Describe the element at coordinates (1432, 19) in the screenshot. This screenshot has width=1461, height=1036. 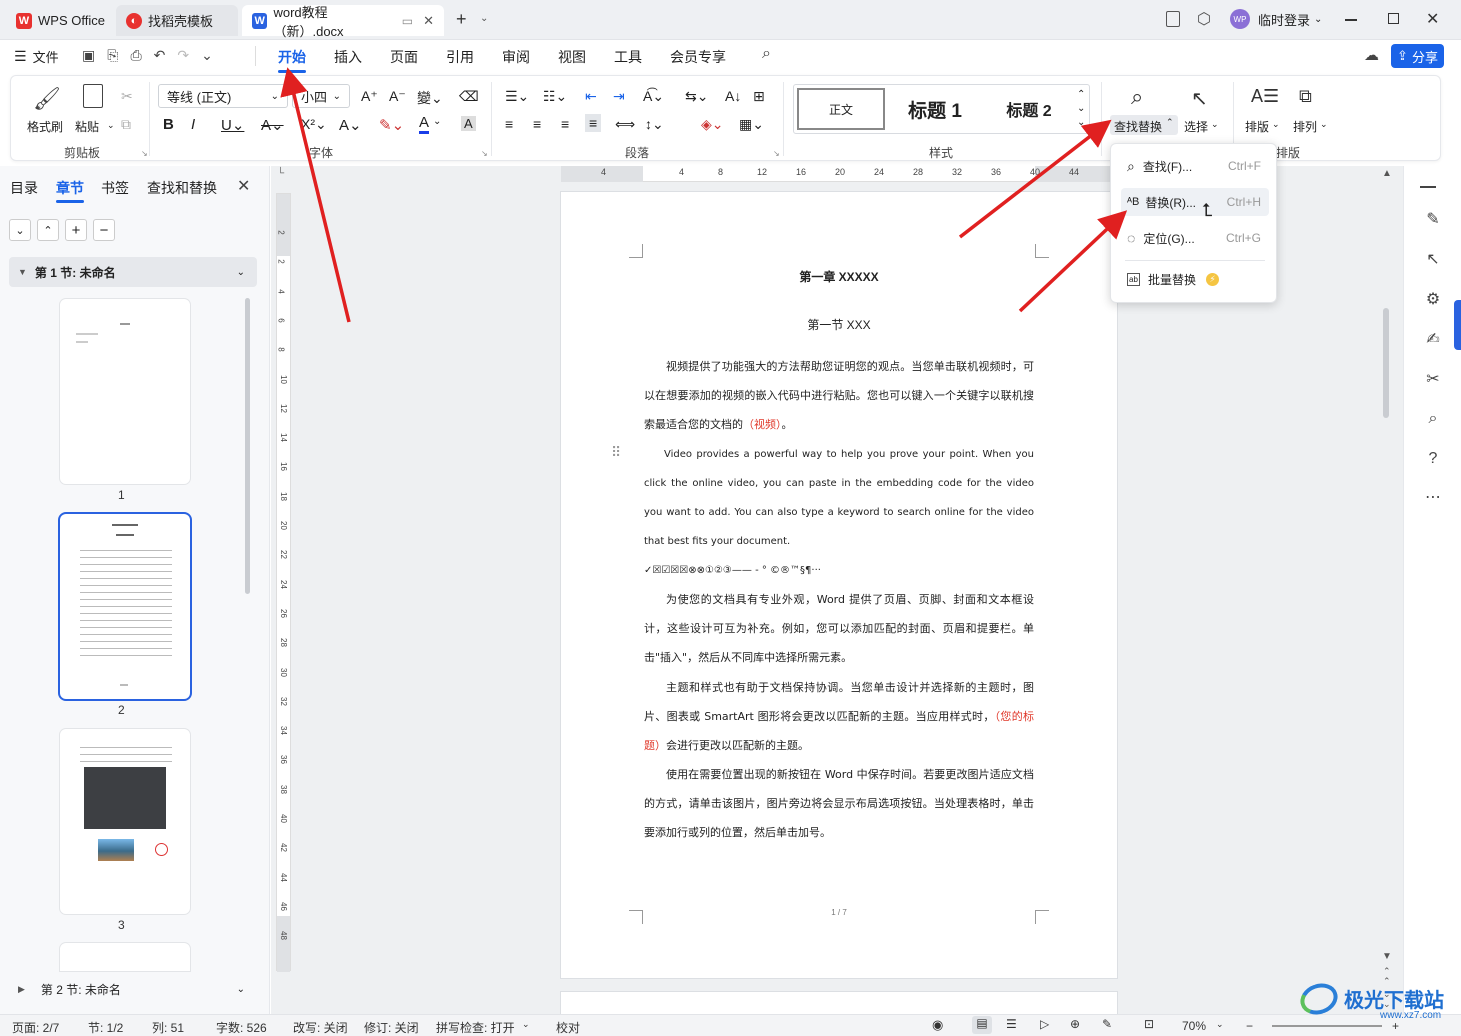
I see `close-window-icon: ✕` at that location.